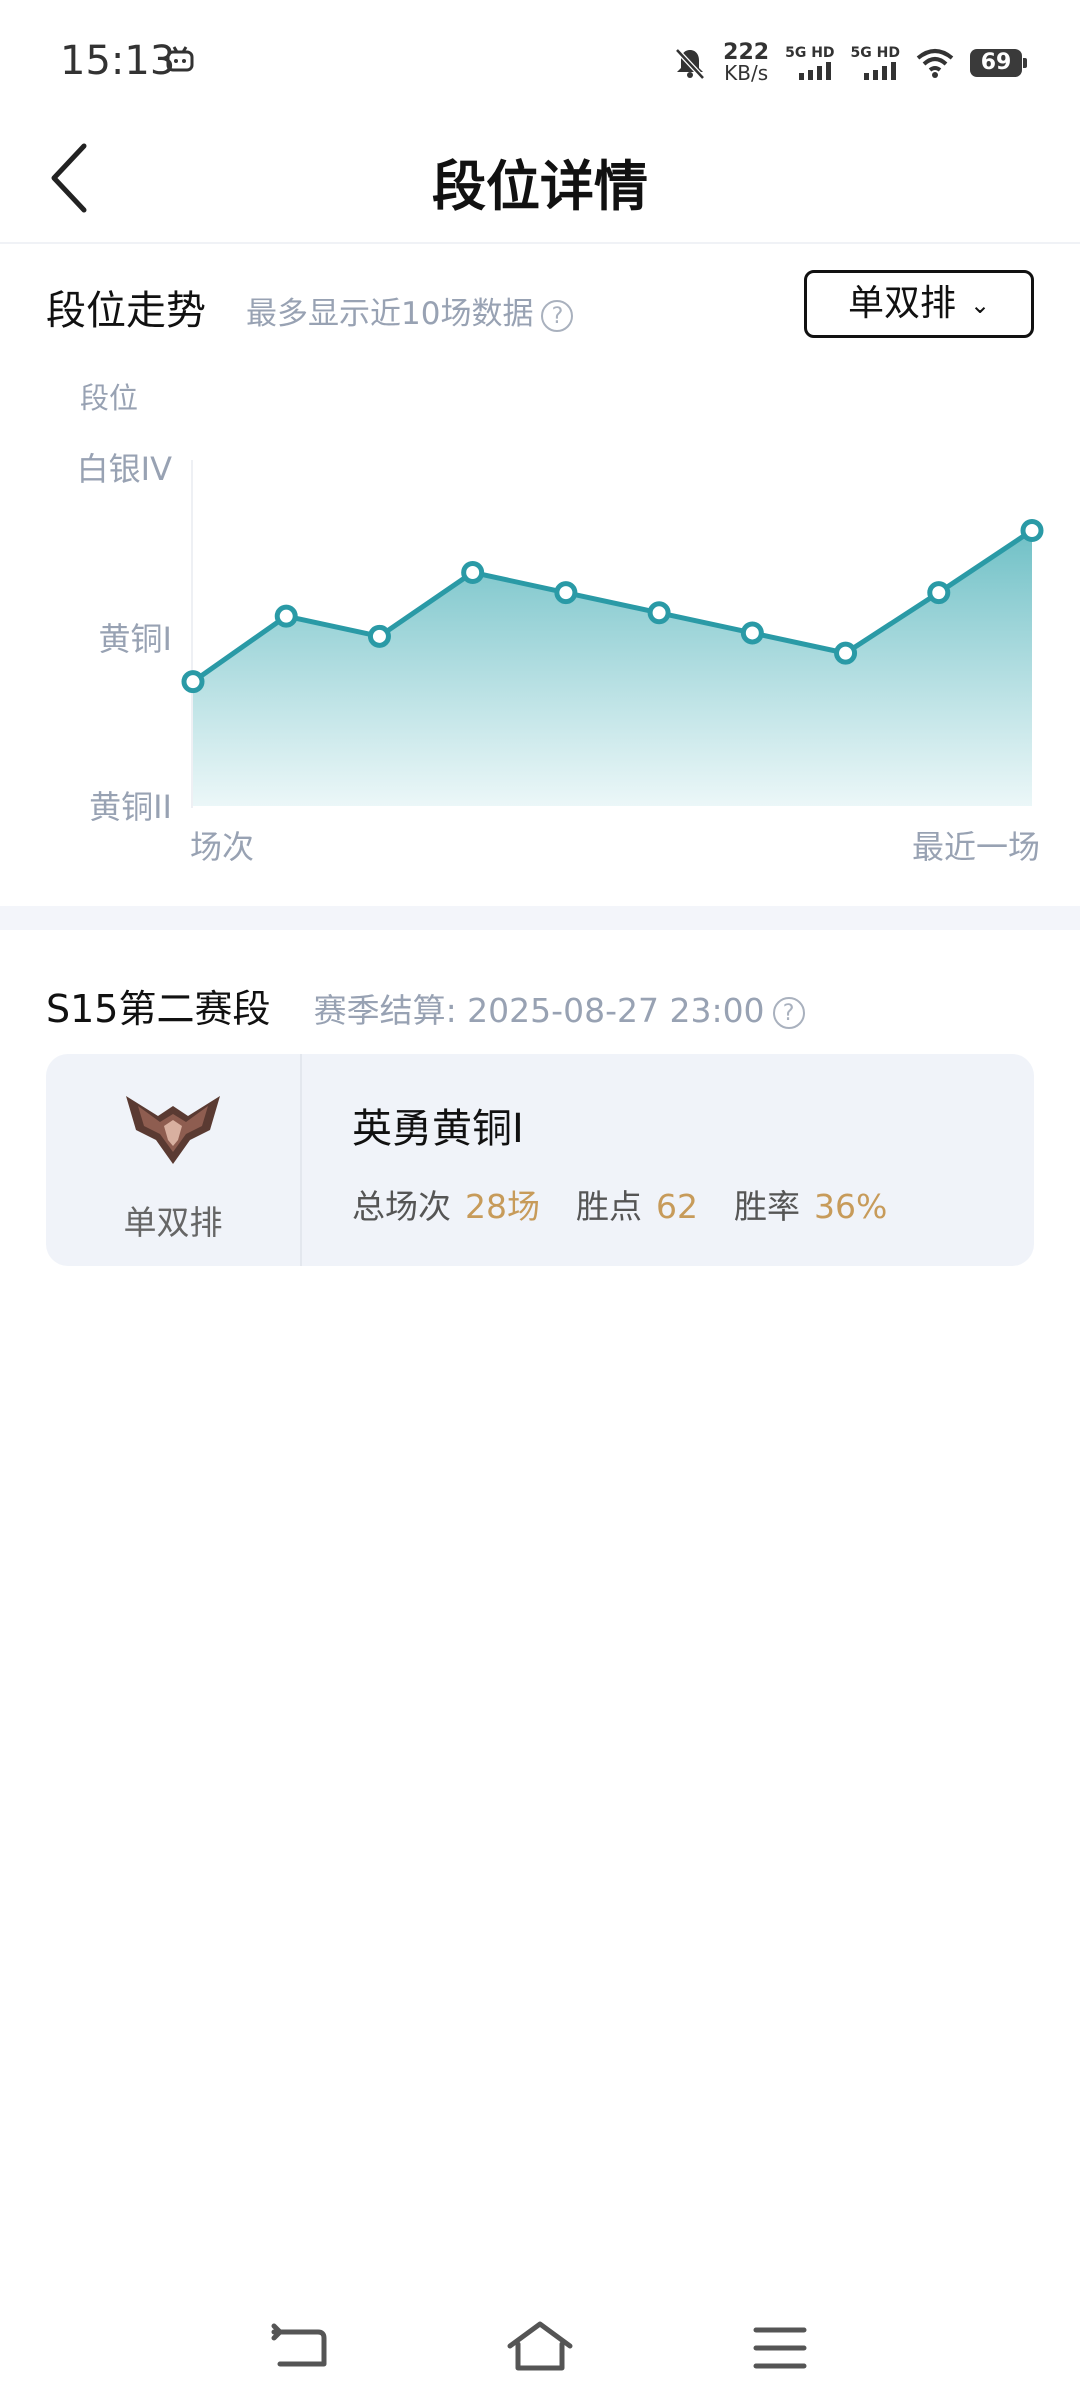 This screenshot has height=2408, width=1080. Describe the element at coordinates (851, 1206) in the screenshot. I see `winrate-value: 36%` at that location.